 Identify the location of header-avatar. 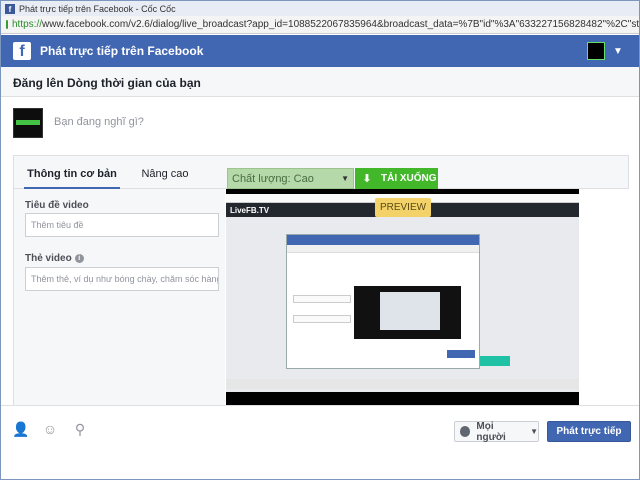
(596, 51).